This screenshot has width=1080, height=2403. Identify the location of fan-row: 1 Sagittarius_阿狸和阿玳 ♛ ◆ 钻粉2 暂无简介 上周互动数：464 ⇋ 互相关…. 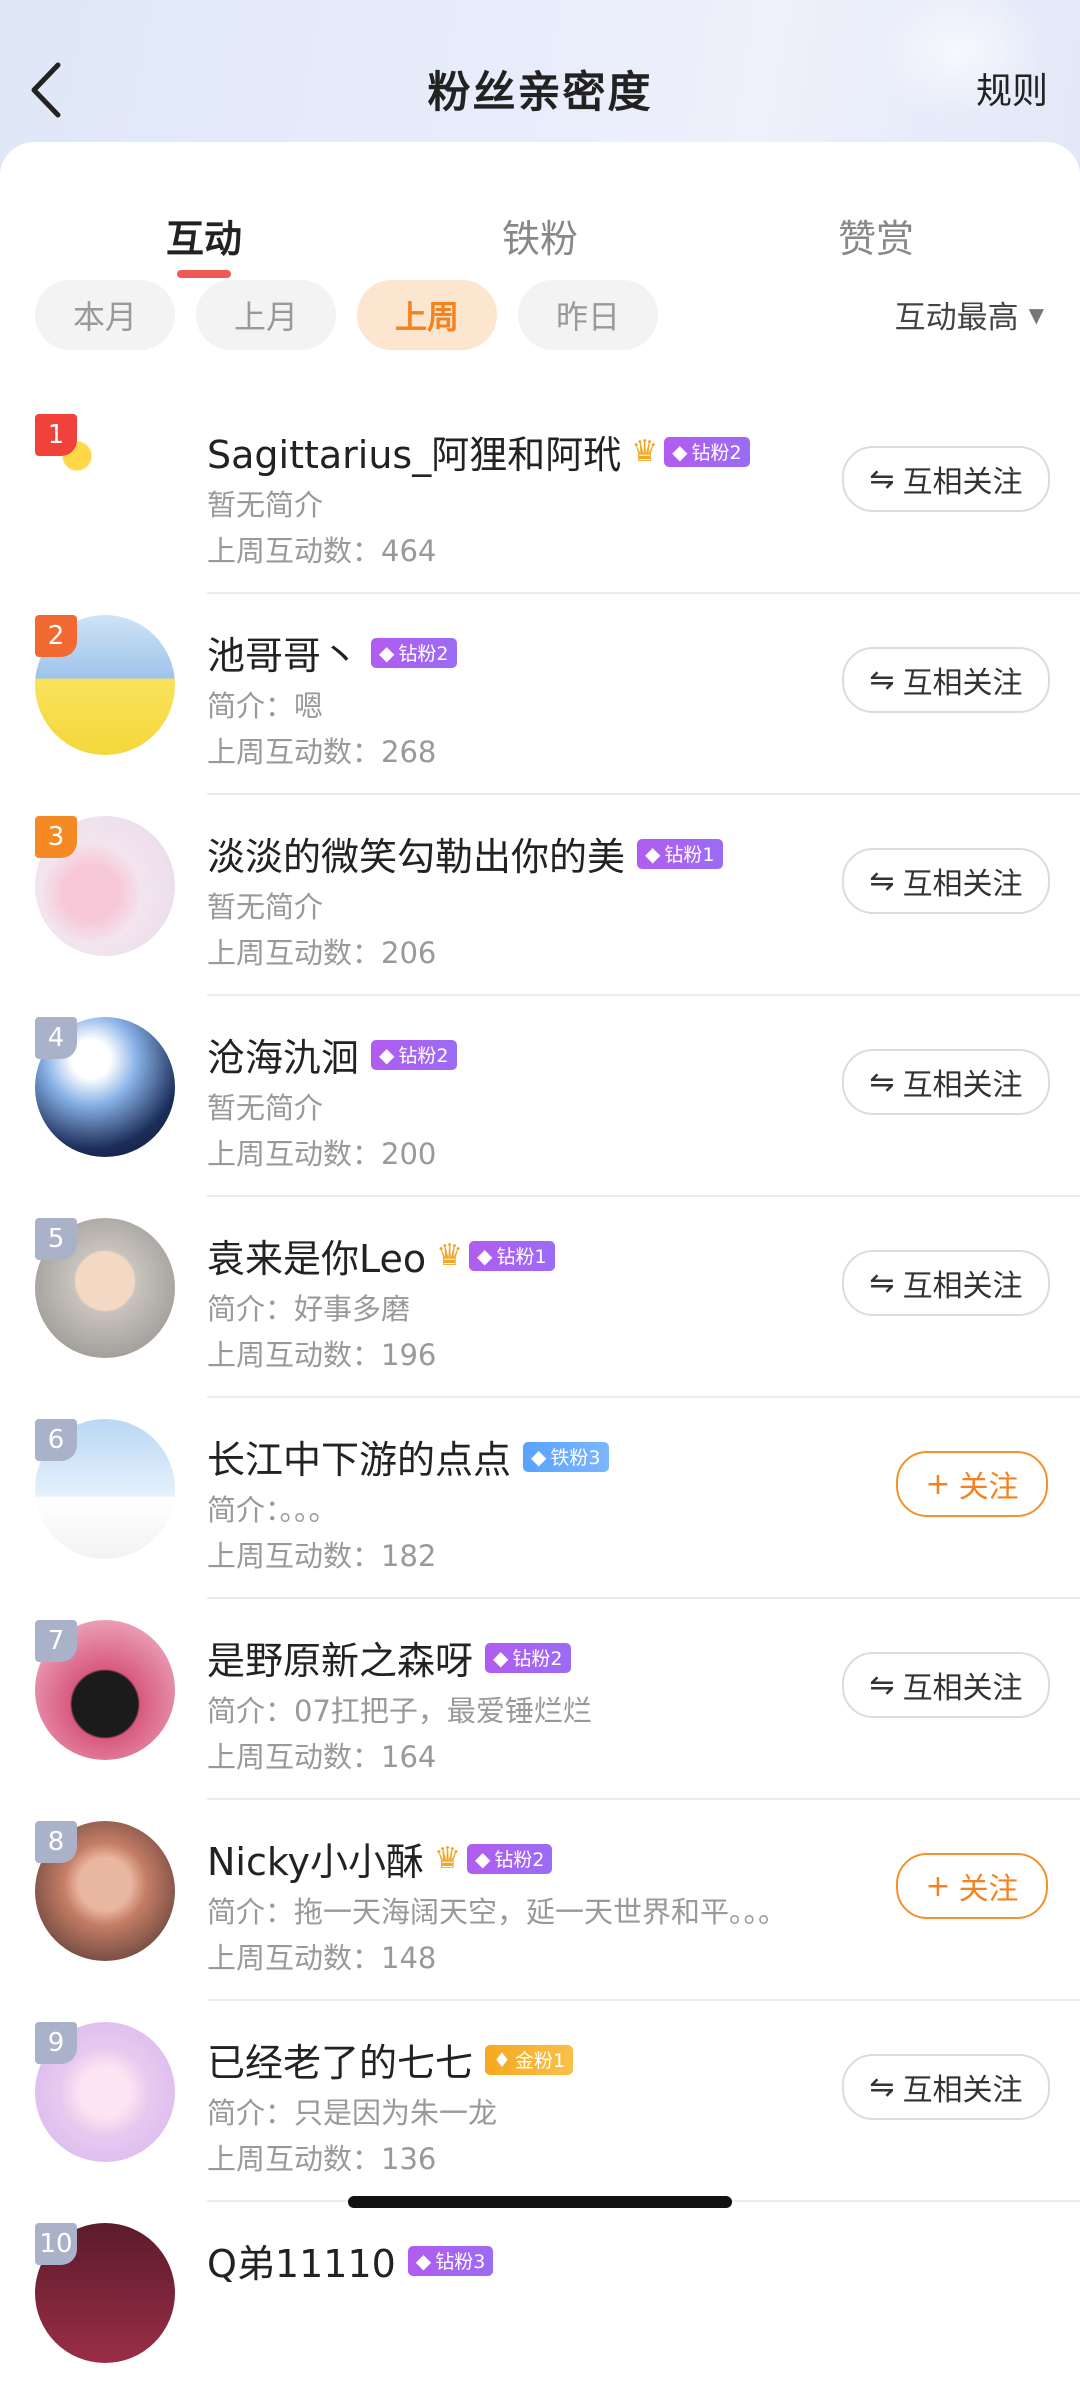
(540, 494).